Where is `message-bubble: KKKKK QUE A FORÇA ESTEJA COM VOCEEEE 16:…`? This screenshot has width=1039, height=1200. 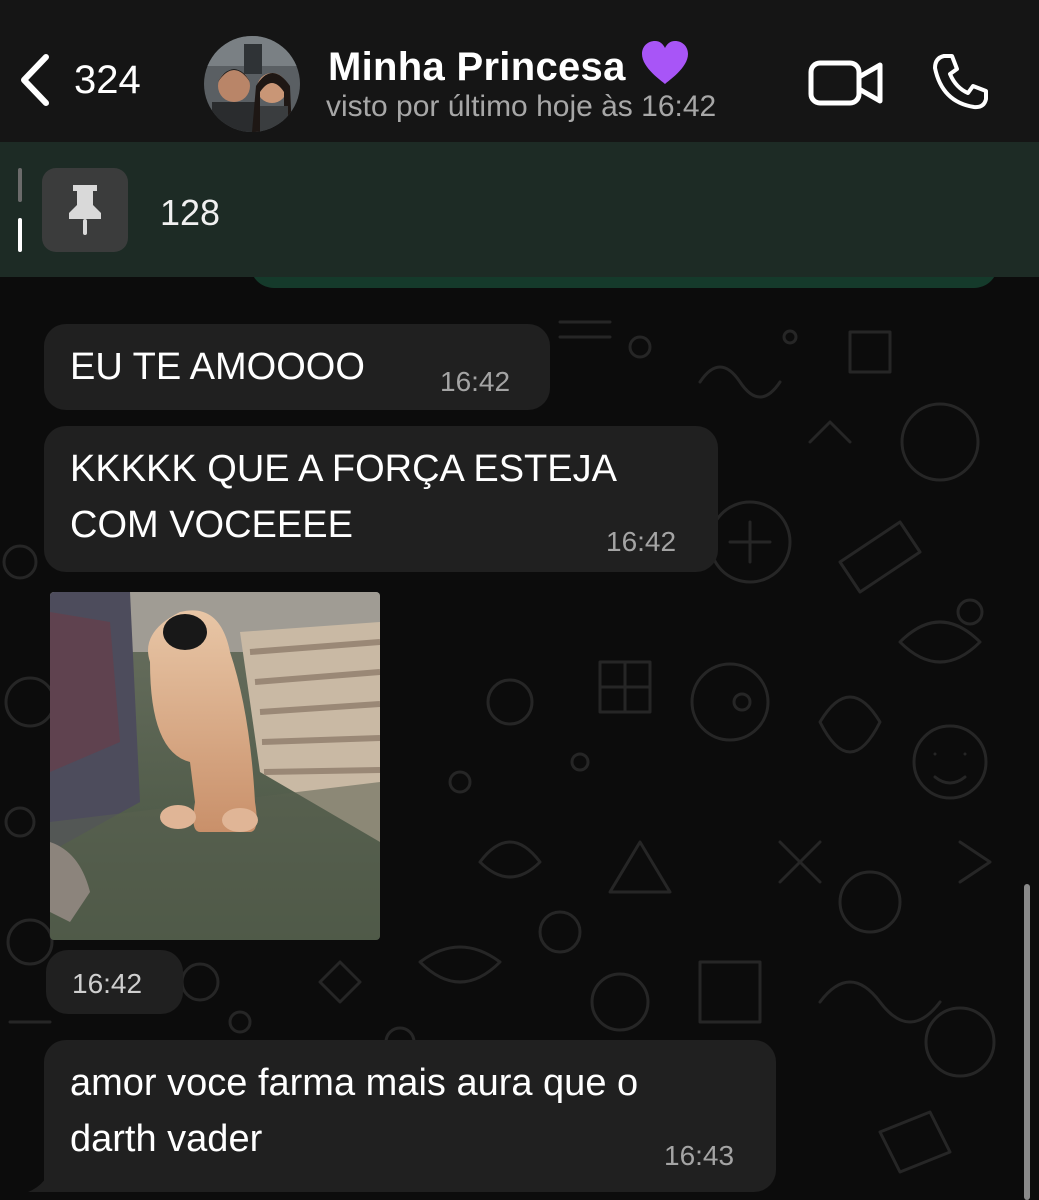
message-bubble: KKKKK QUE A FORÇA ESTEJA COM VOCEEEE 16:… is located at coordinates (381, 499).